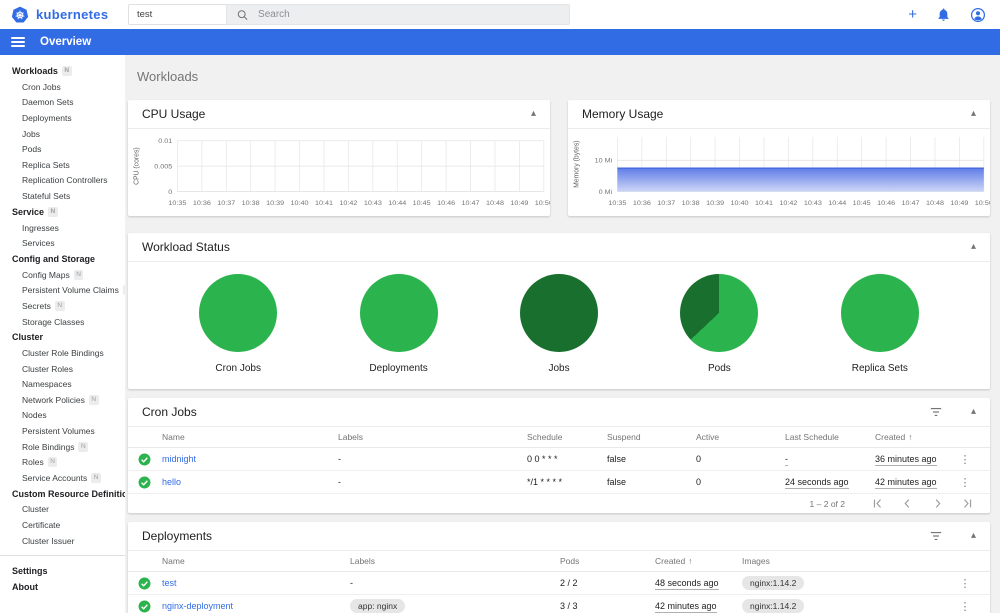 The height and width of the screenshot is (613, 1000). I want to click on workload-pie, so click(719, 313).